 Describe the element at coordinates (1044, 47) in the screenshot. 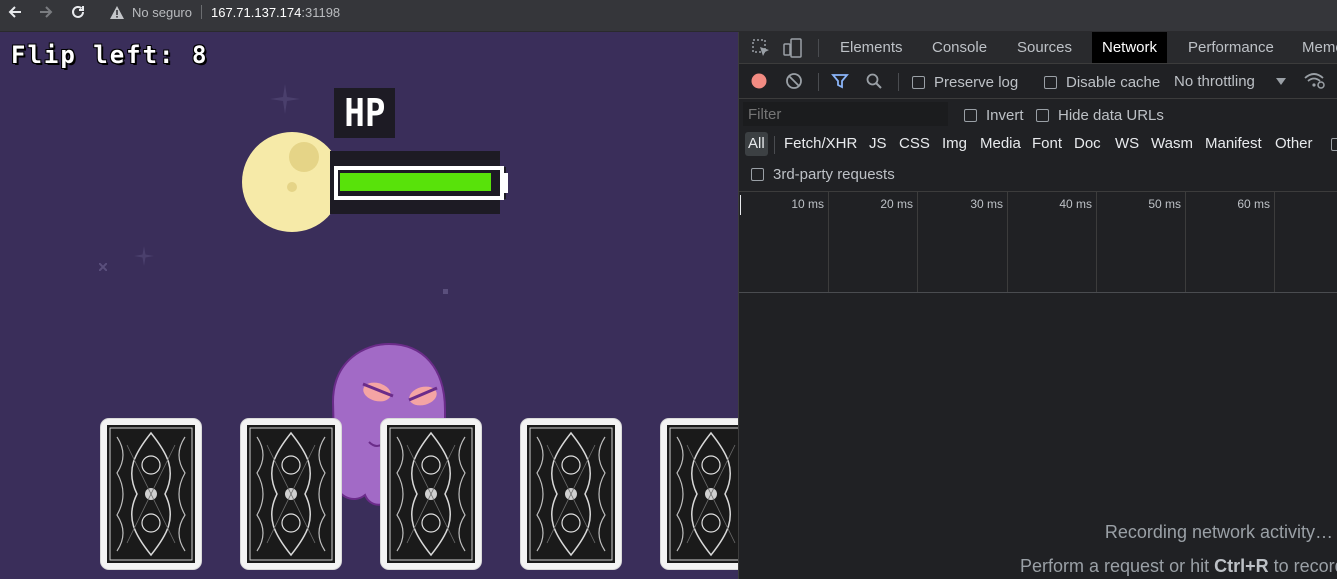

I see `tab-sources: Sources` at that location.